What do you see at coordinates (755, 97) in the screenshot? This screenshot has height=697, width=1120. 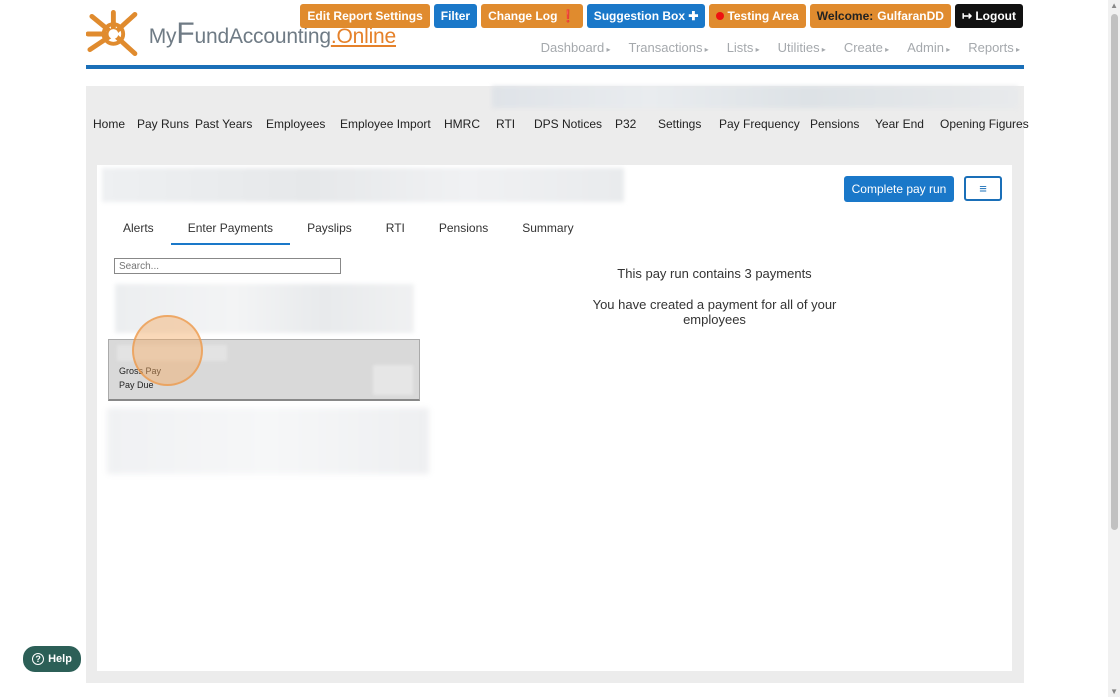 I see `redacted-banner` at bounding box center [755, 97].